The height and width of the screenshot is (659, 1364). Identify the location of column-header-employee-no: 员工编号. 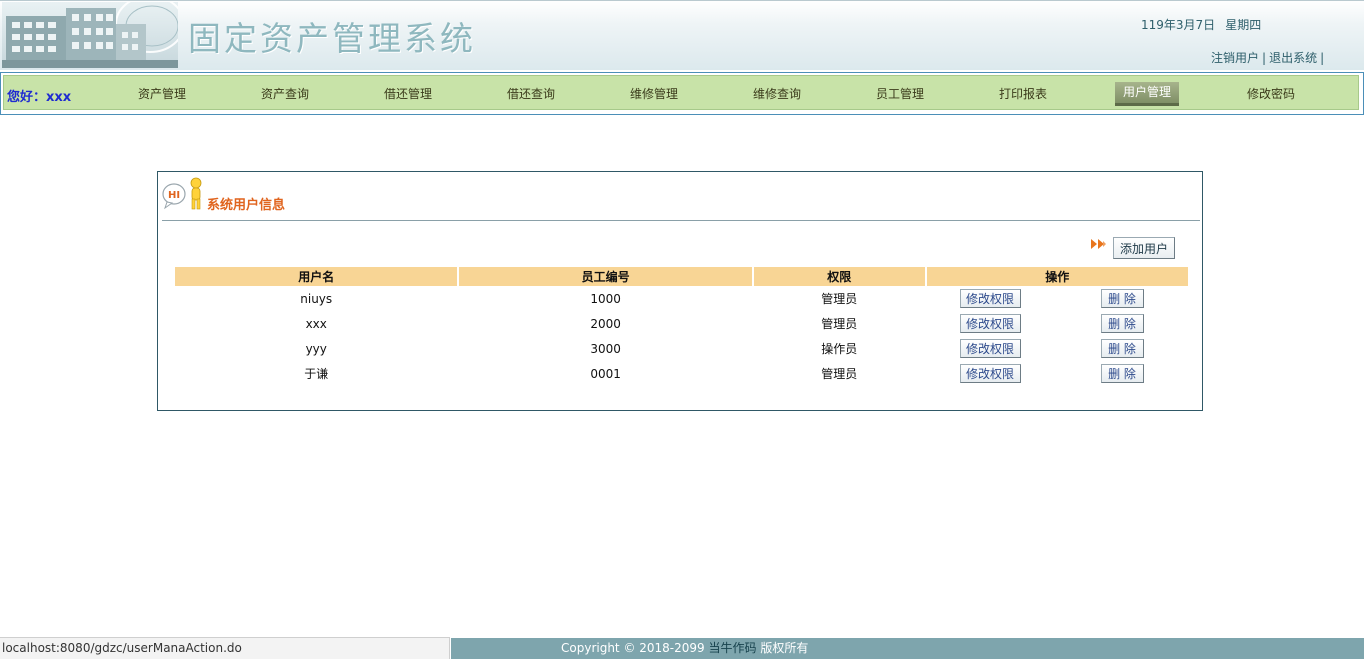
(605, 276).